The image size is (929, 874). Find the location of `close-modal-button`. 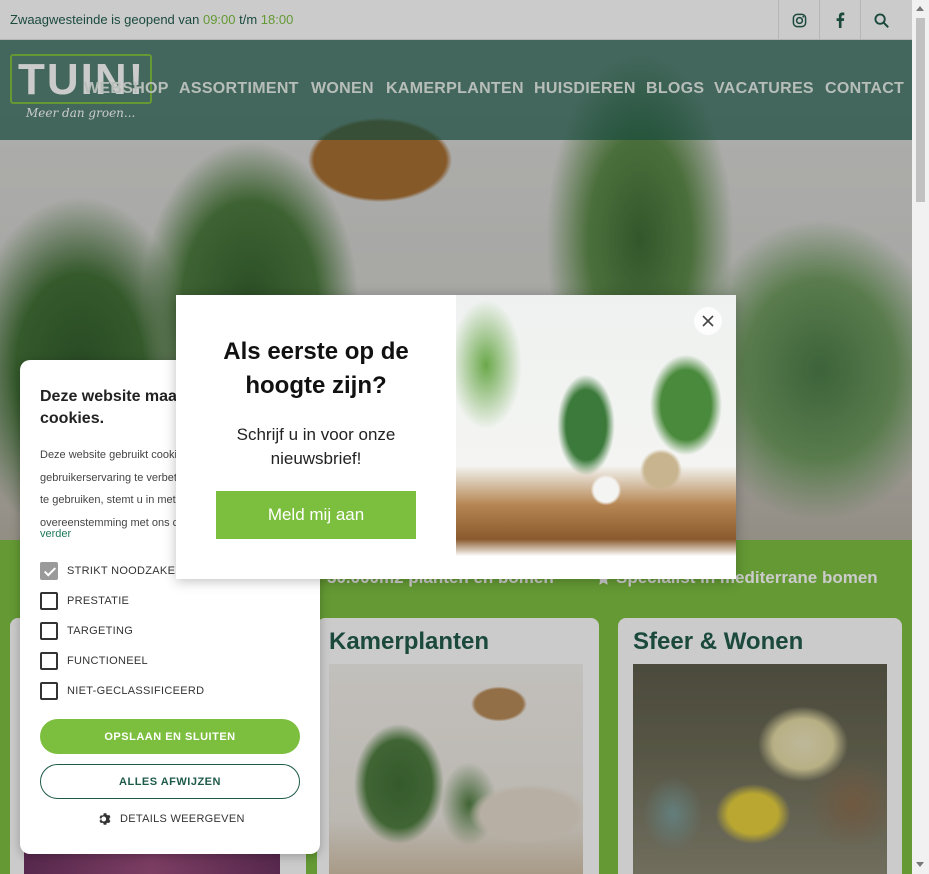

close-modal-button is located at coordinates (708, 321).